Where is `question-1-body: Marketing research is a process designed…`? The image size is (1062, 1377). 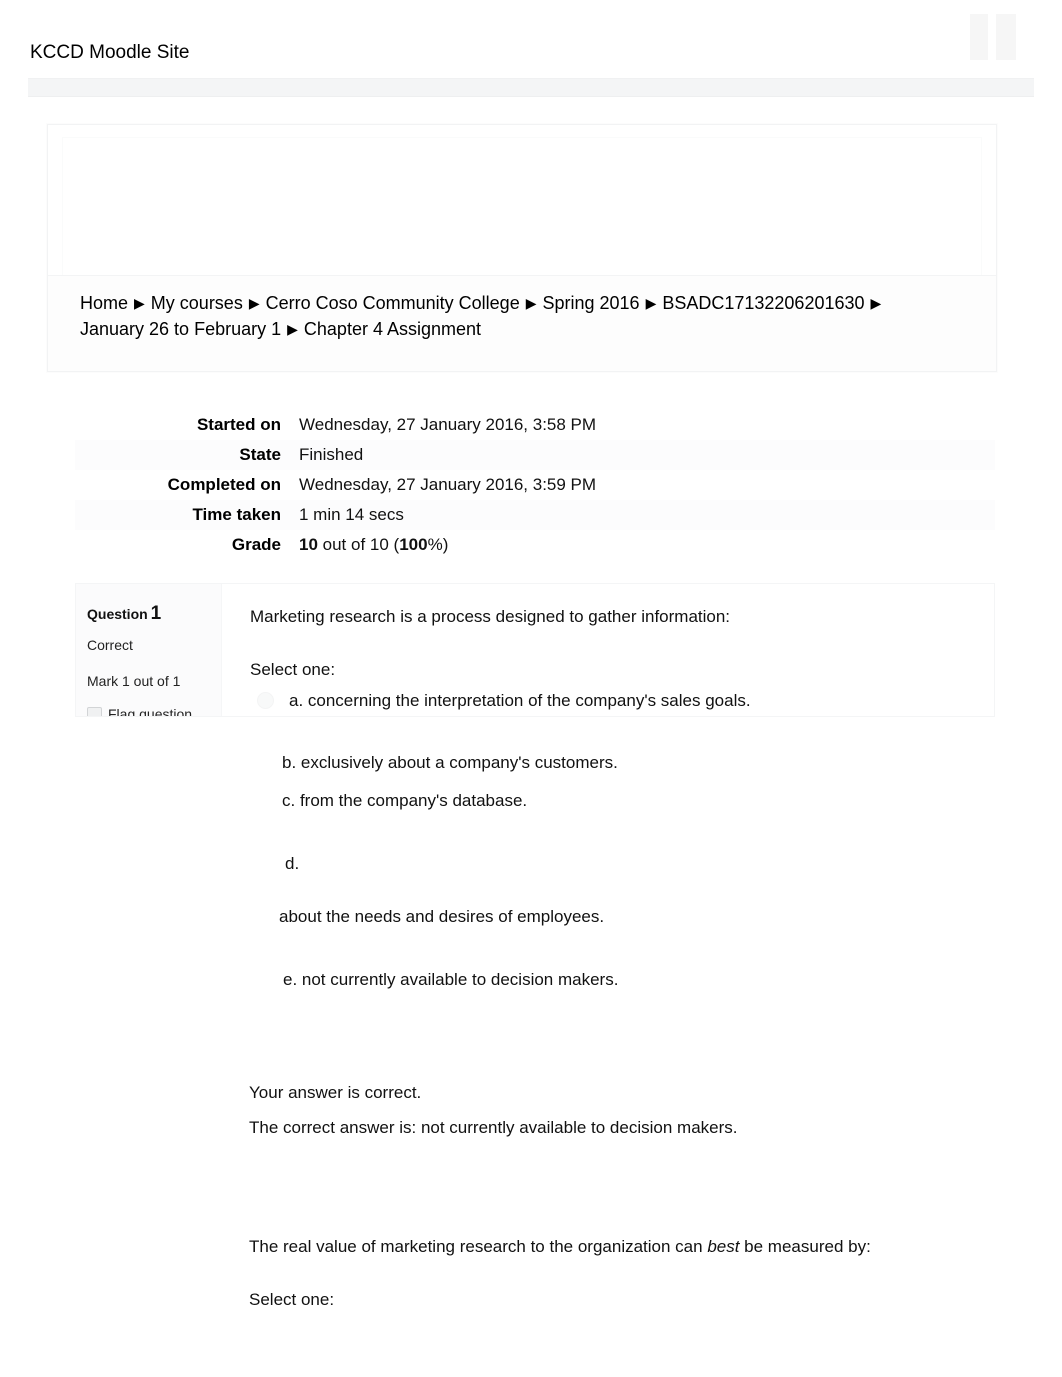 question-1-body: Marketing research is a process designed… is located at coordinates (610, 643).